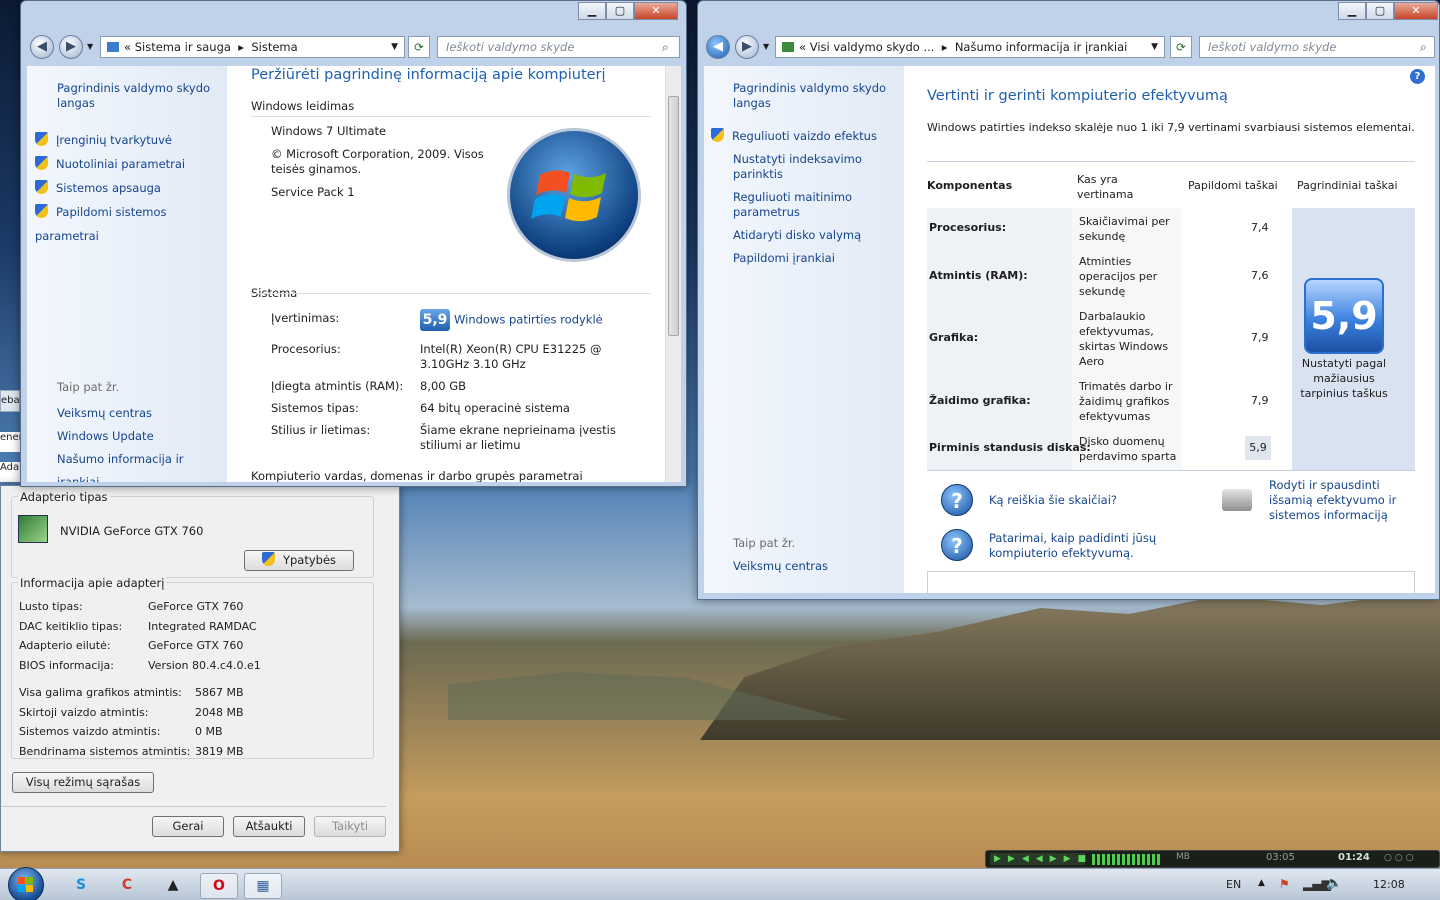  What do you see at coordinates (1053, 500) in the screenshot?
I see `what-numbers-mean-link: Ką reiškia šie skaičiai?` at bounding box center [1053, 500].